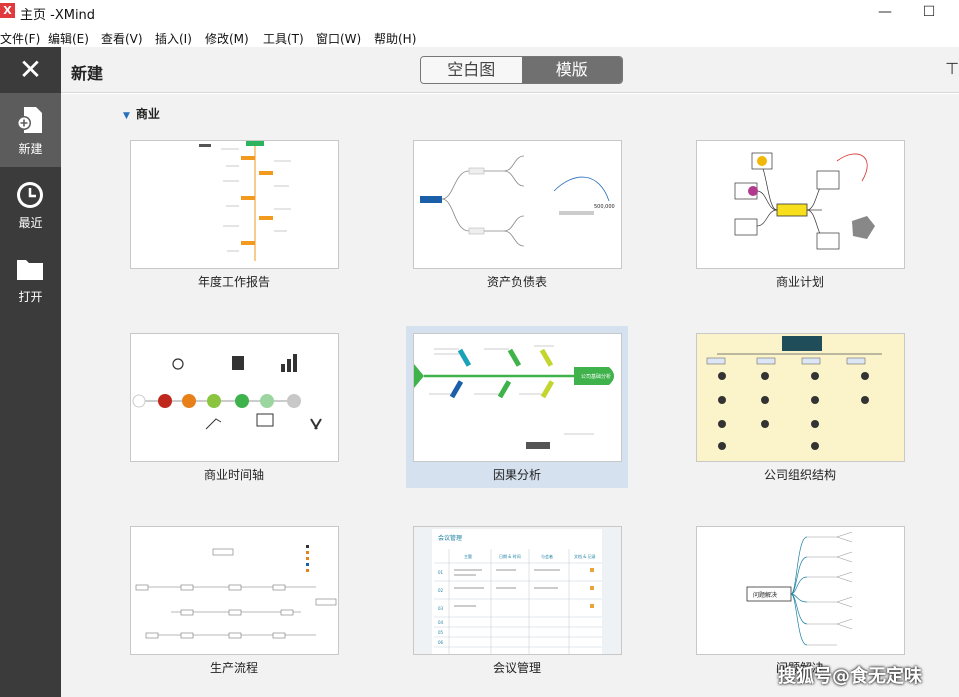 Image resolution: width=959 pixels, height=697 pixels. What do you see at coordinates (20, 38) in the screenshot?
I see `menu-file: 文件(F)` at bounding box center [20, 38].